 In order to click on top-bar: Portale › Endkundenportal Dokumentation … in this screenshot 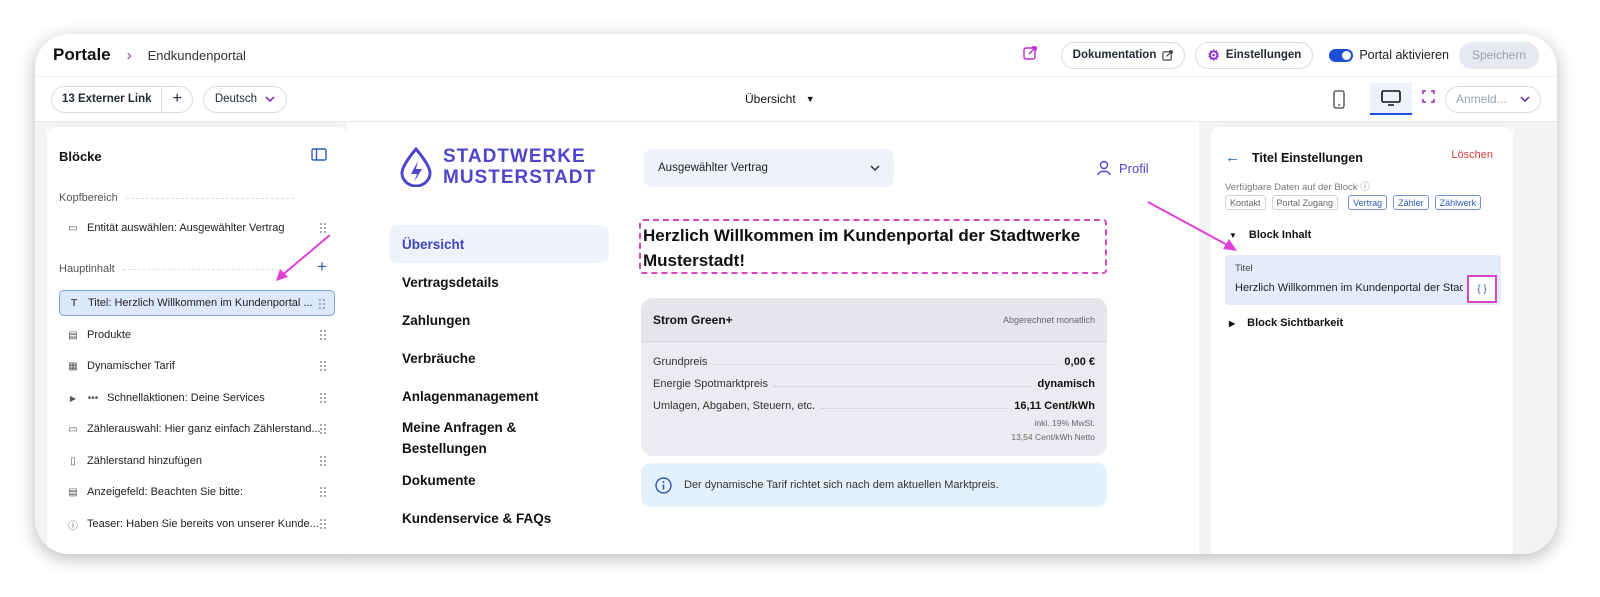, I will do `click(796, 55)`.